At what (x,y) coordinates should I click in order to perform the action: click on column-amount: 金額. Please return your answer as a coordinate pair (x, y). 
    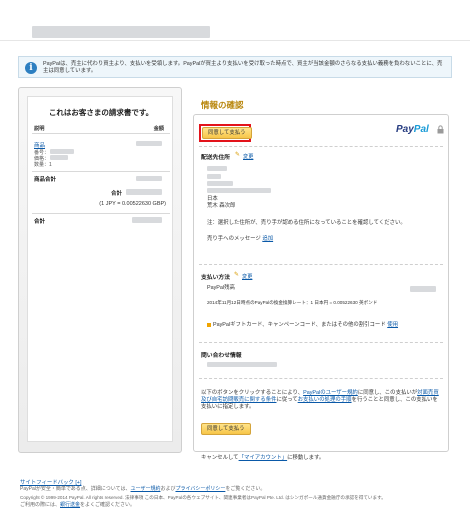
    Looking at the image, I should click on (158, 129).